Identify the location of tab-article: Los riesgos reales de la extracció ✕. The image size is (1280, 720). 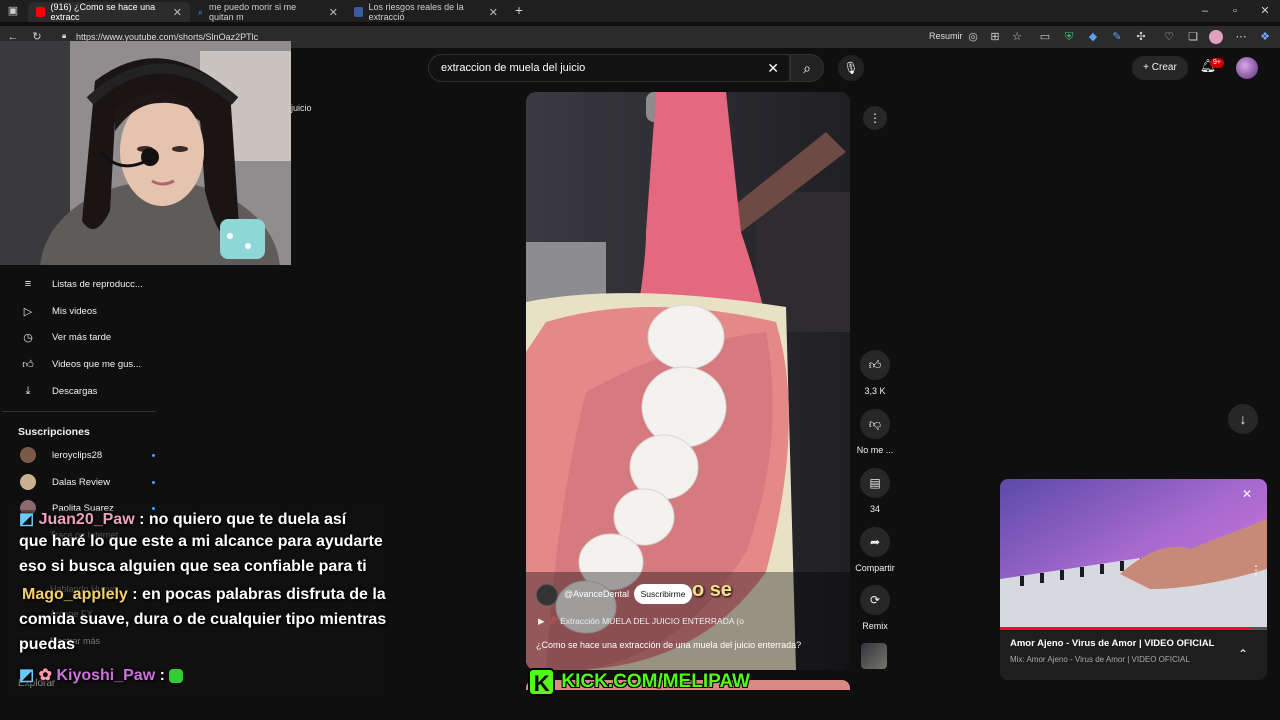
(426, 12).